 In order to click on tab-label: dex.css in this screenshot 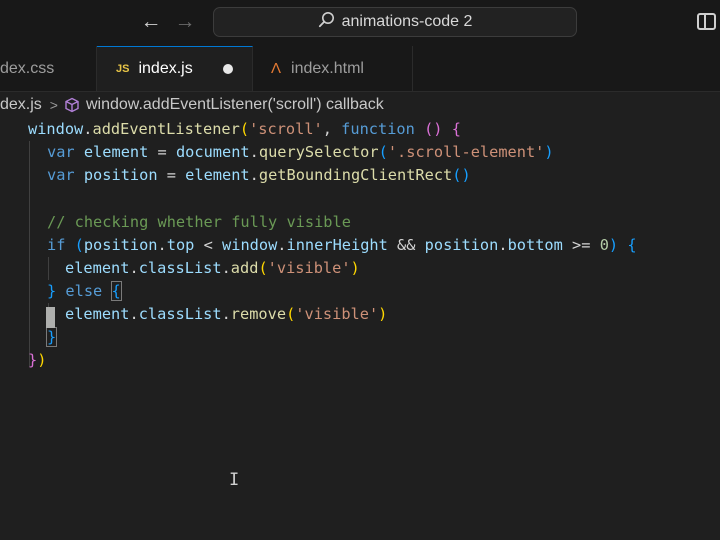, I will do `click(27, 68)`.